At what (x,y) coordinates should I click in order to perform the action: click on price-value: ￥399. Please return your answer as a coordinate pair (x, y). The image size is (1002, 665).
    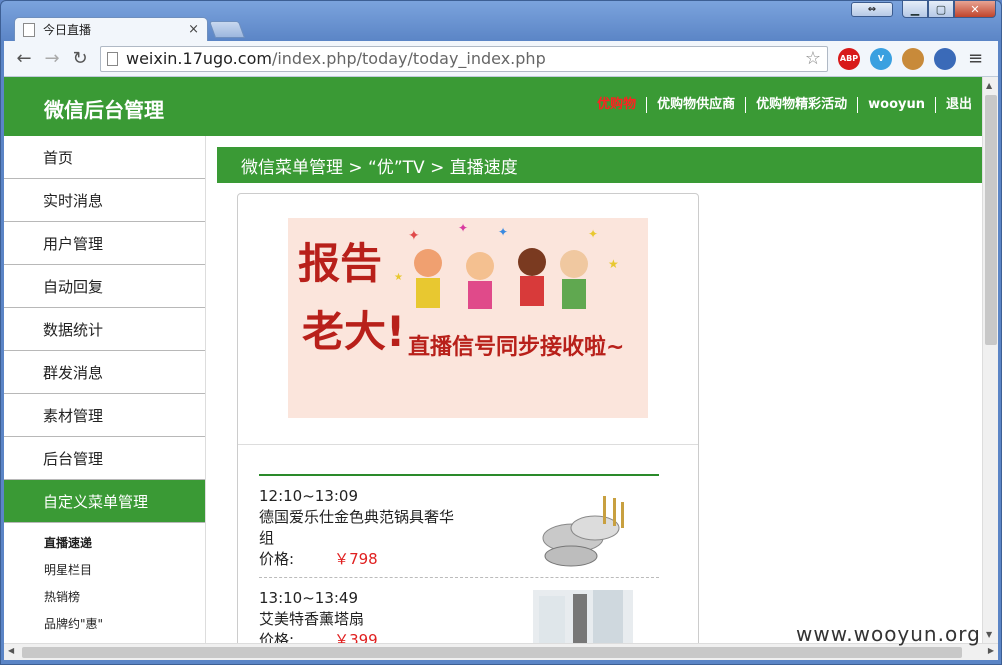
    Looking at the image, I should click on (356, 637).